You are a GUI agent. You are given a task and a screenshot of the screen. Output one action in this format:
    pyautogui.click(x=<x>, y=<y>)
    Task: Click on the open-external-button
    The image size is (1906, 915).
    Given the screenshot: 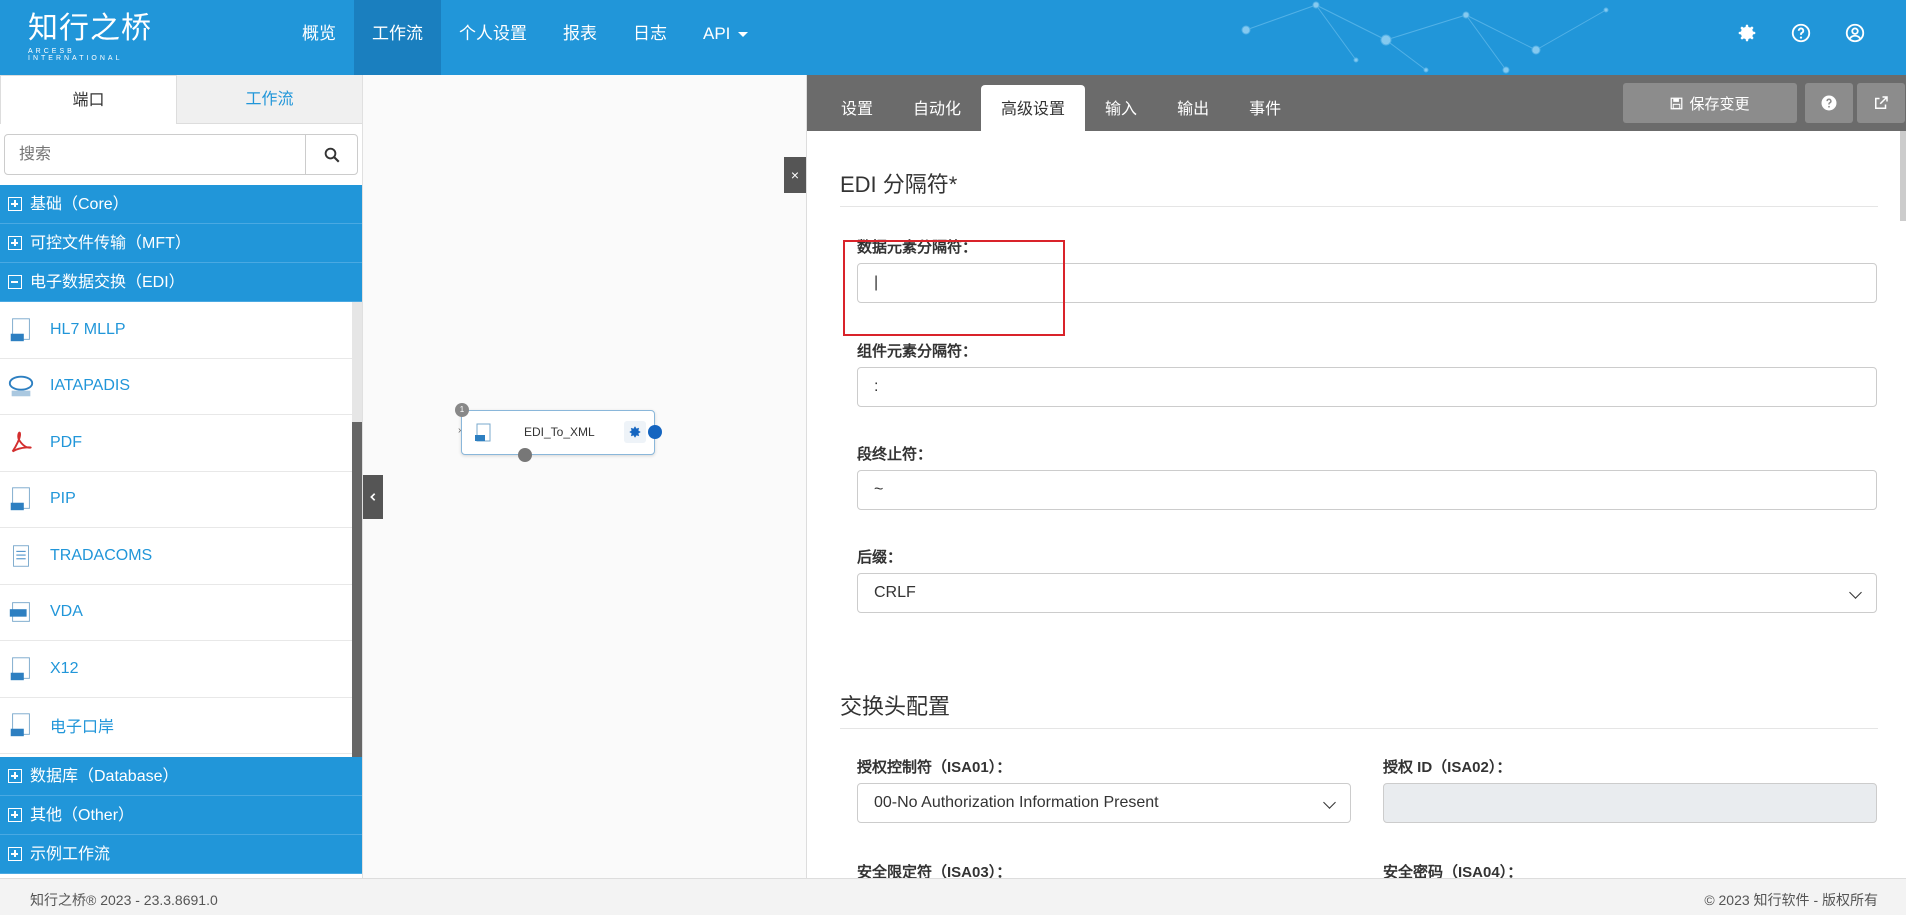 What is the action you would take?
    pyautogui.click(x=1881, y=103)
    